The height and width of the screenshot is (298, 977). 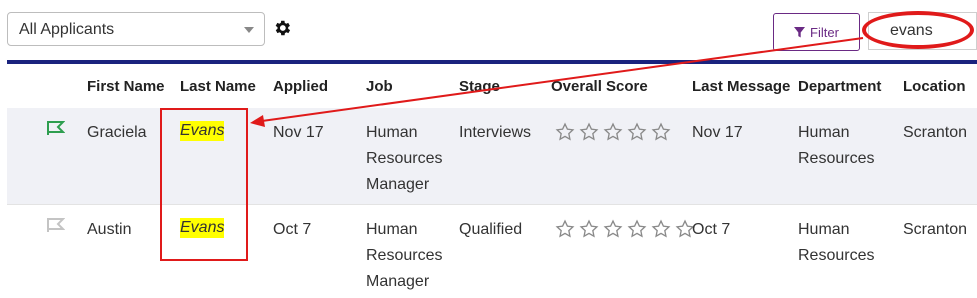 What do you see at coordinates (717, 132) in the screenshot?
I see `last-message-cell: Nov 17` at bounding box center [717, 132].